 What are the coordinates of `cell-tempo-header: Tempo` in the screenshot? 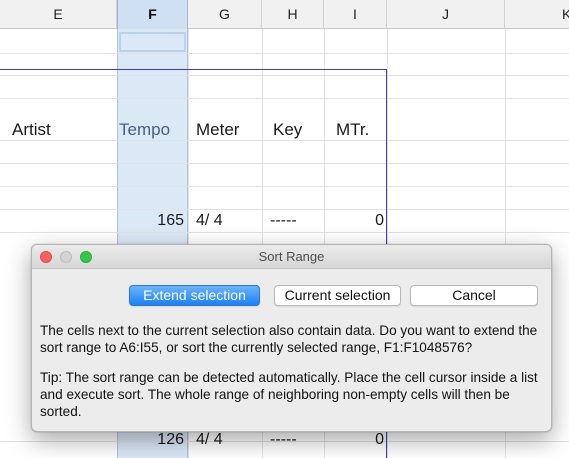 It's located at (144, 130).